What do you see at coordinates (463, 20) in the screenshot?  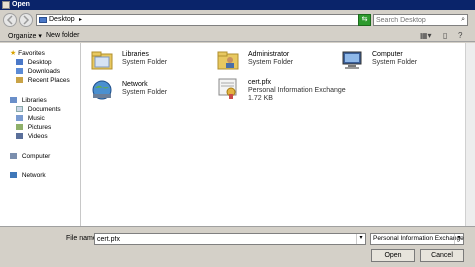 I see `search-icon: ⌕` at bounding box center [463, 20].